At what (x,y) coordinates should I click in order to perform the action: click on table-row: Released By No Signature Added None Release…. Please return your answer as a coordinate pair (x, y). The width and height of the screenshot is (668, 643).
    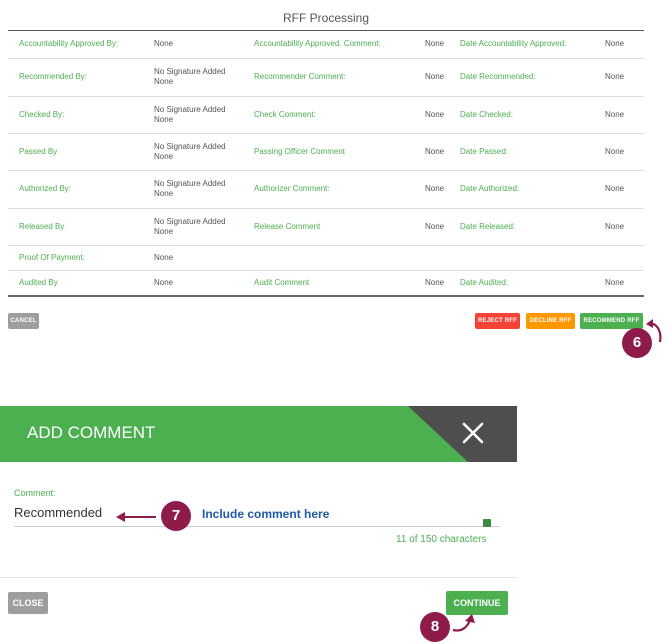
    Looking at the image, I should click on (326, 227).